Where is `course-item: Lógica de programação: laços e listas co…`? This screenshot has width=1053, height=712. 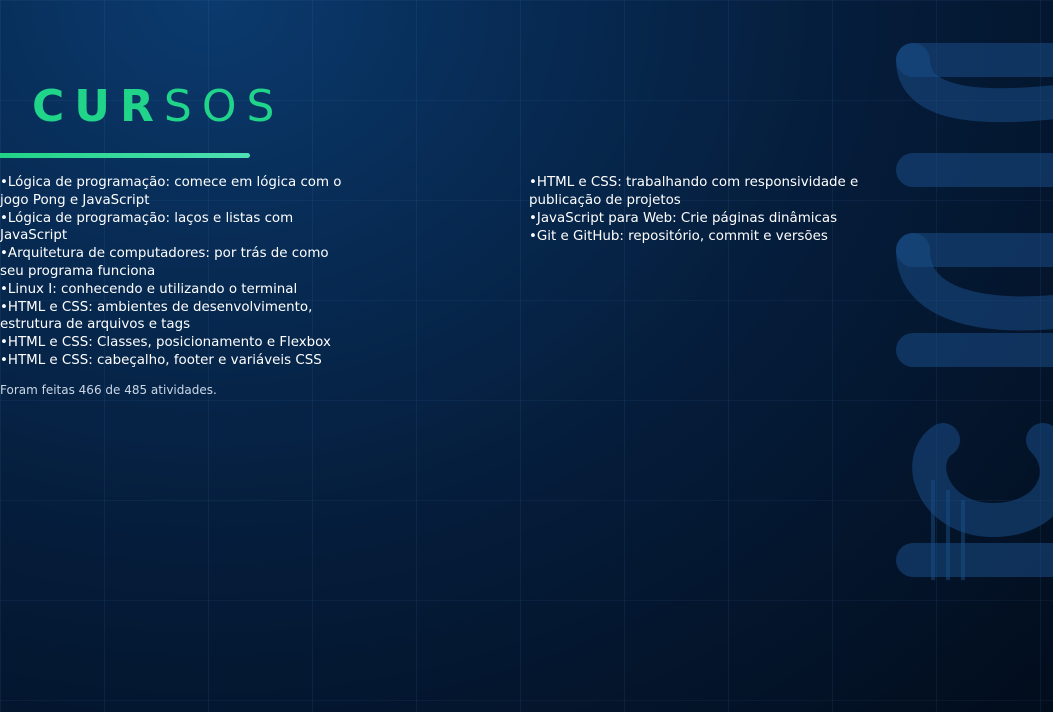
course-item: Lógica de programação: laços e listas co… is located at coordinates (172, 227).